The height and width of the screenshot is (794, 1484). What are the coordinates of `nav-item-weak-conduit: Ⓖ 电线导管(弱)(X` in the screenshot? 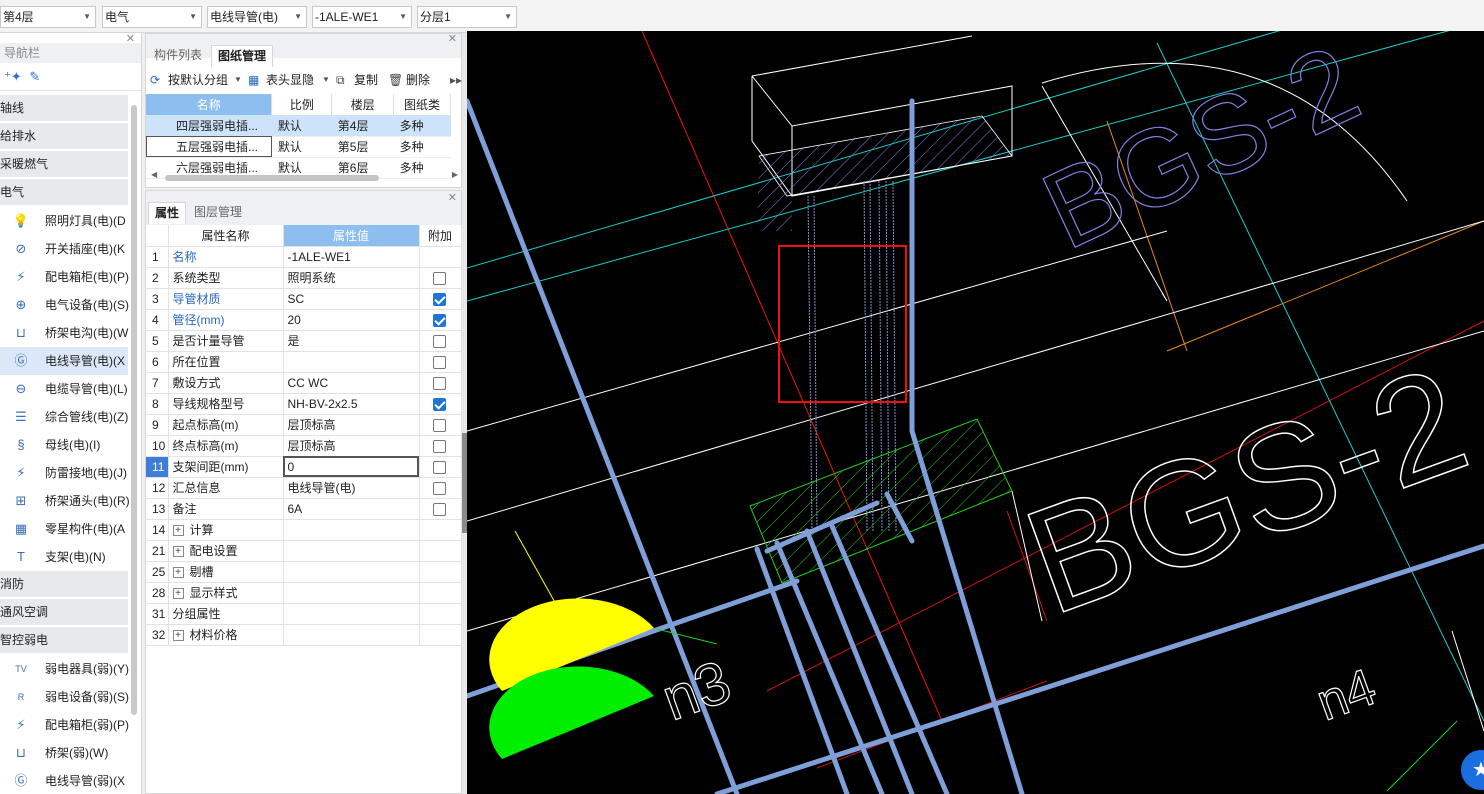 It's located at (64, 780).